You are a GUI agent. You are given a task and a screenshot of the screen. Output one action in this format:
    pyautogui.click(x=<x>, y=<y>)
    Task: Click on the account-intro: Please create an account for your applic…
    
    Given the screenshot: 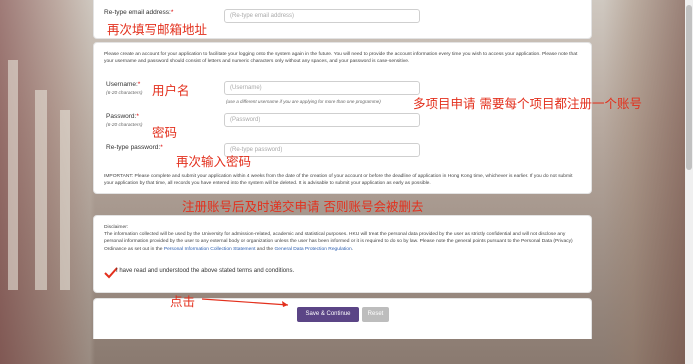 What is the action you would take?
    pyautogui.click(x=341, y=58)
    